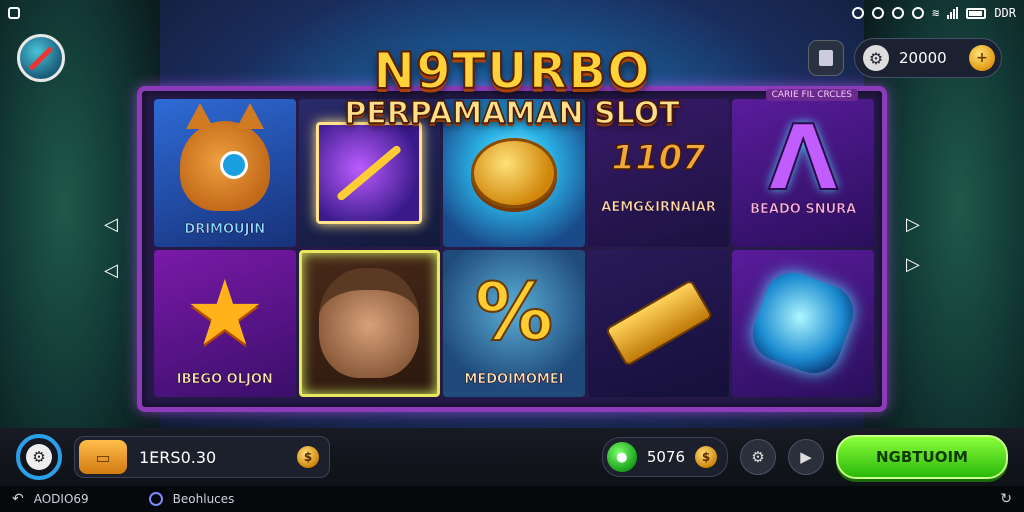 The width and height of the screenshot is (1024, 512). I want to click on reel-cell-star: ★ IBEGO OLJON, so click(225, 323).